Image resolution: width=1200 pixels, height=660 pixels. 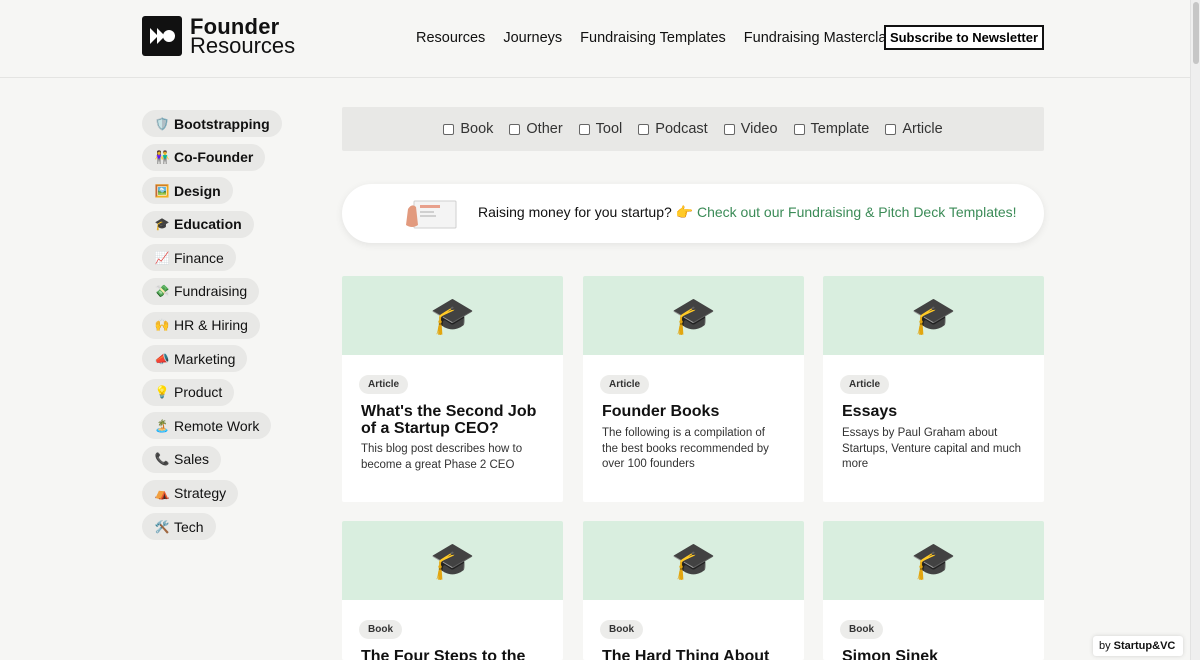 What do you see at coordinates (933, 590) in the screenshot?
I see `resource-card: 🎓 Book Simon Sinek` at bounding box center [933, 590].